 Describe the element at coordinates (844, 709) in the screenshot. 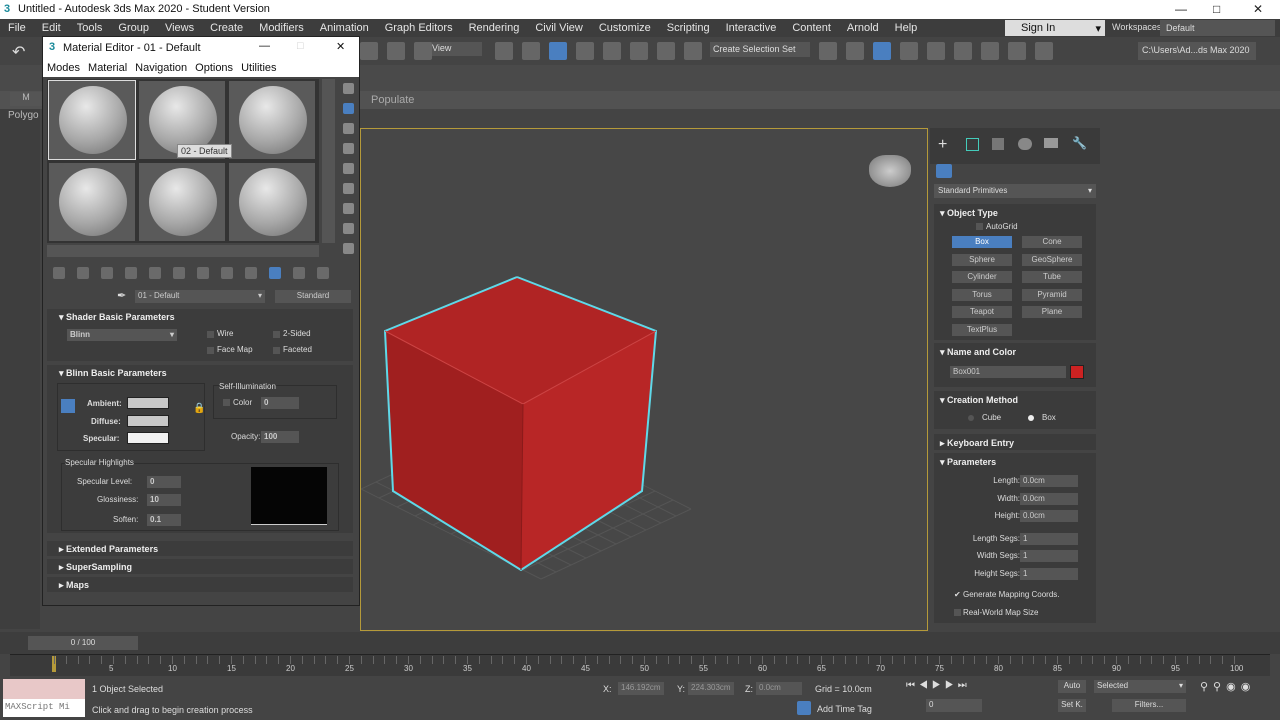

I see `add-time-tag-button: Add Time Tag` at that location.